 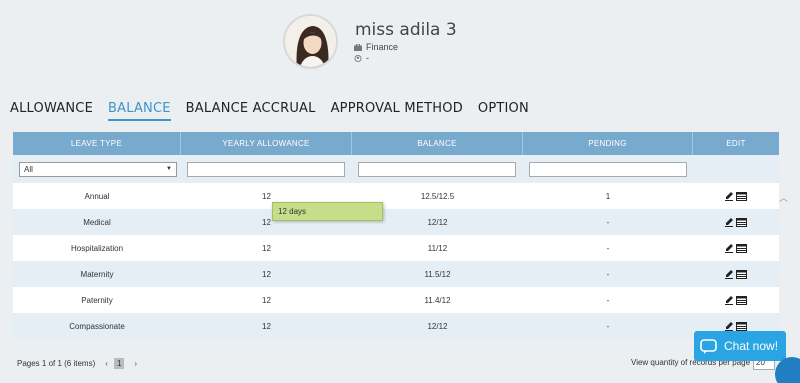 I want to click on cell-balance: 12.5/12.5, so click(x=437, y=196).